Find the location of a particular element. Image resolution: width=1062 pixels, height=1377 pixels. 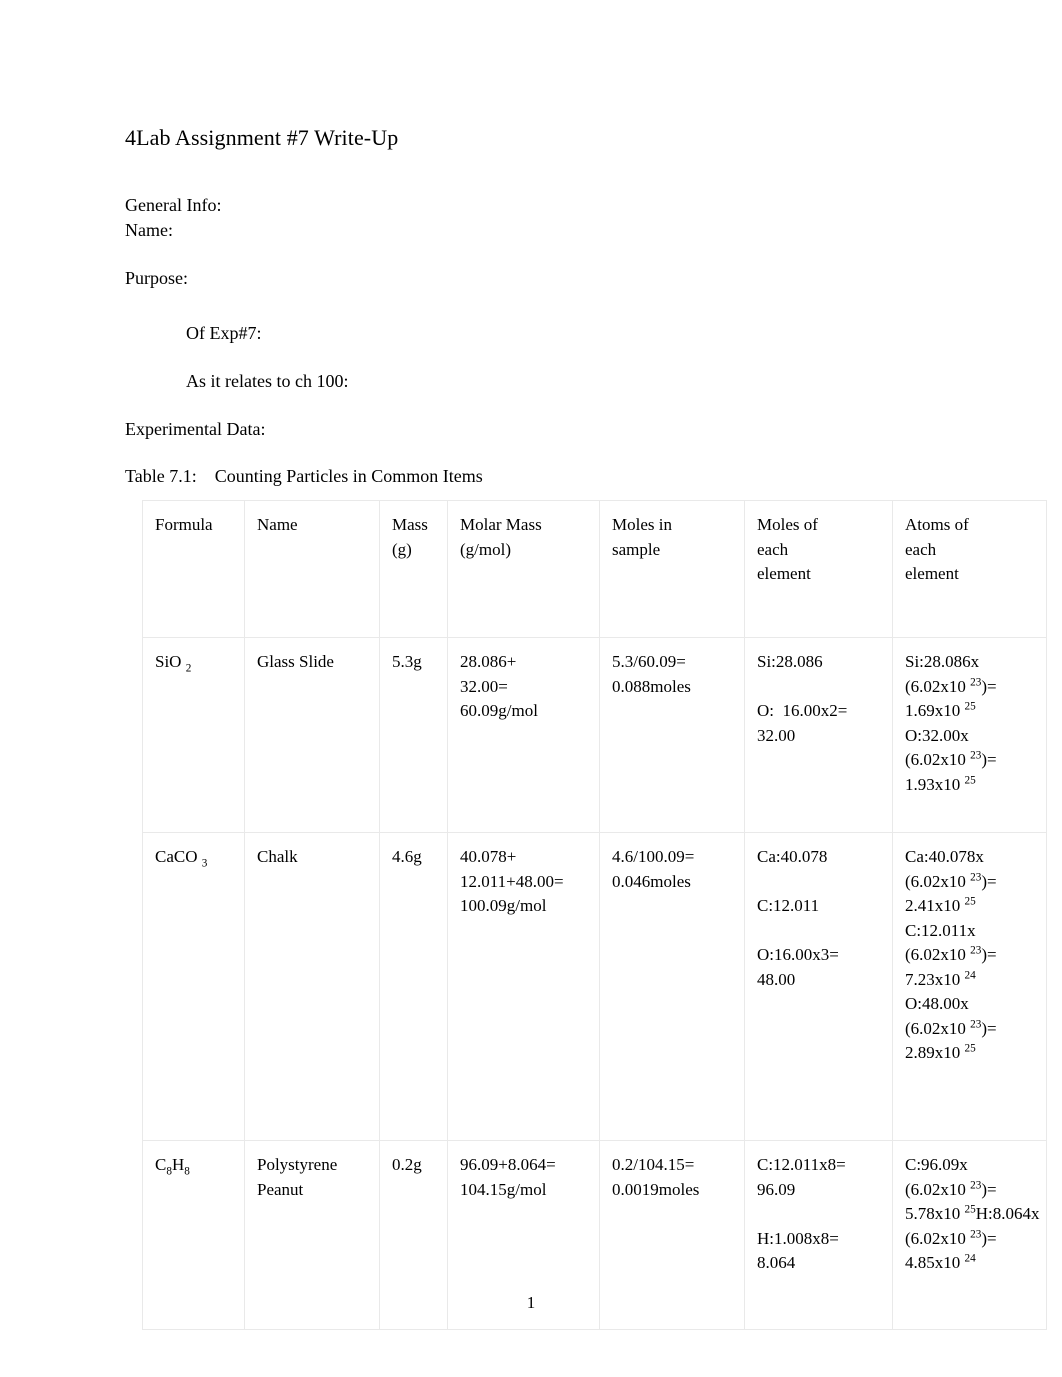

page-number: 1 is located at coordinates (531, 1302).